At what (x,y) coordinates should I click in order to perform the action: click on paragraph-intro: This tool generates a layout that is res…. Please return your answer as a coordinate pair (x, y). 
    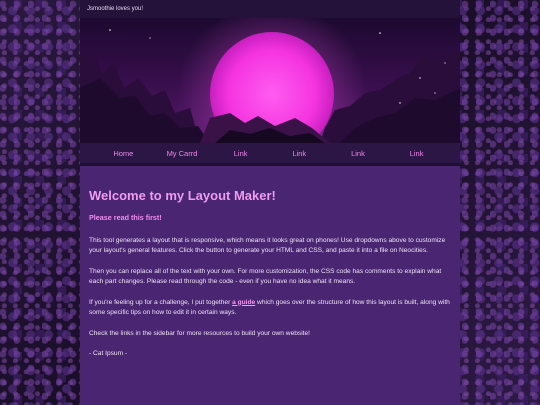
    Looking at the image, I should click on (267, 245).